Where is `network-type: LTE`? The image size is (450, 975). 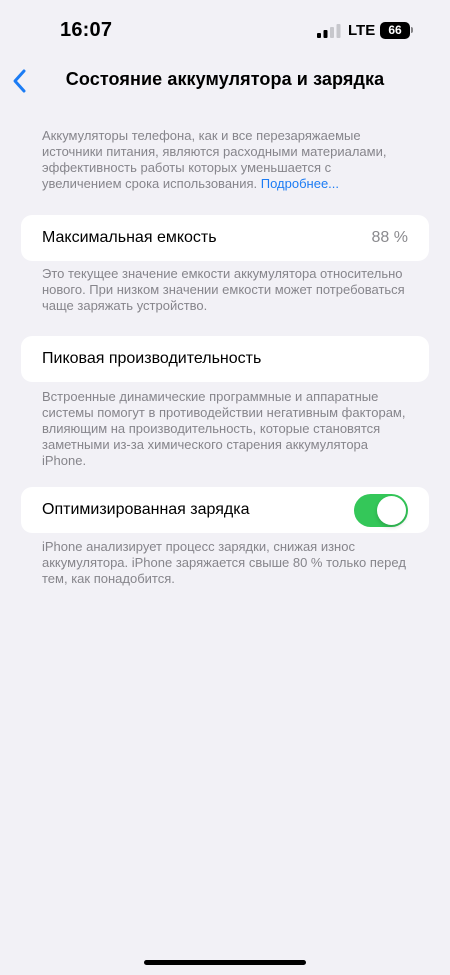
network-type: LTE is located at coordinates (362, 30).